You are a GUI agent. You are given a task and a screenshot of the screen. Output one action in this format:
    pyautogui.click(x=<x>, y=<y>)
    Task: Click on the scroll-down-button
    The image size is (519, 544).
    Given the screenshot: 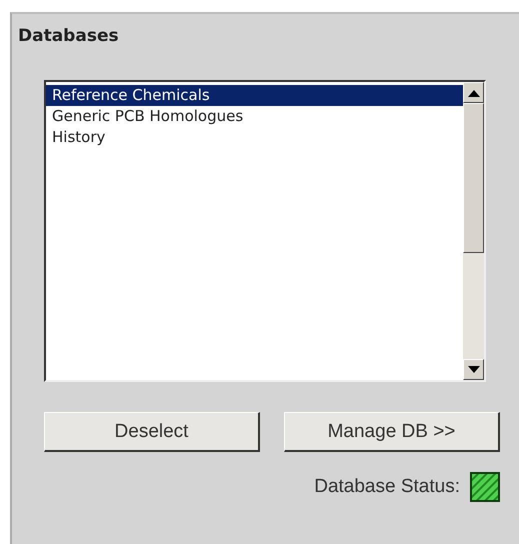 What is the action you would take?
    pyautogui.click(x=473, y=369)
    